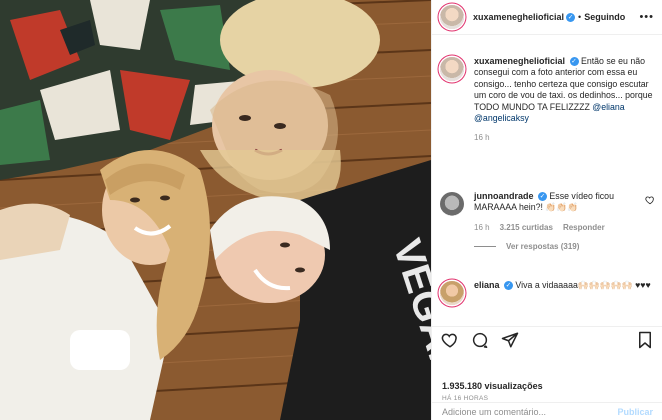 The image size is (662, 420). I want to click on caption-time: 16 h, so click(482, 137).